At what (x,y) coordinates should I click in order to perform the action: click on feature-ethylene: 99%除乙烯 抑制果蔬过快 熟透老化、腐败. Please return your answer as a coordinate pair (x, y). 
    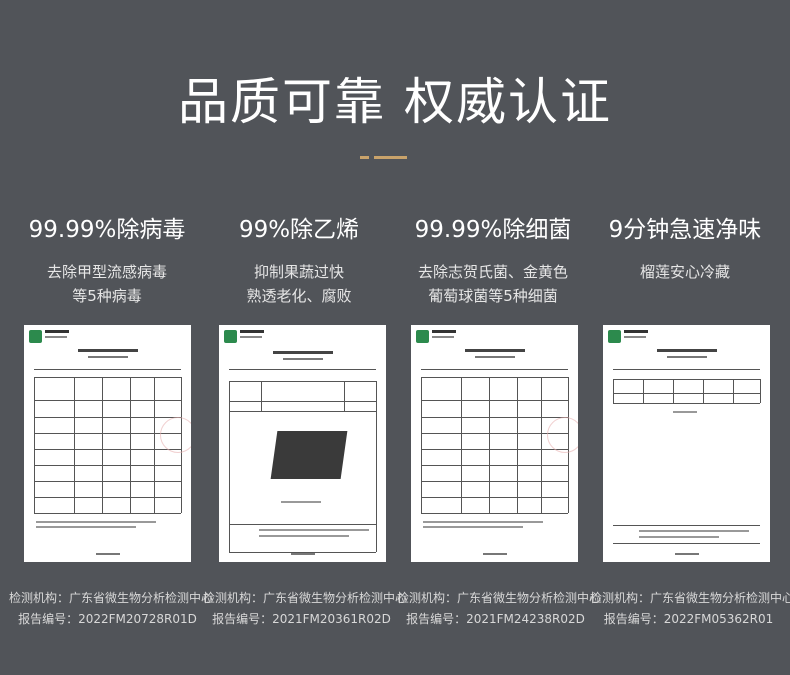
    Looking at the image, I should click on (299, 261).